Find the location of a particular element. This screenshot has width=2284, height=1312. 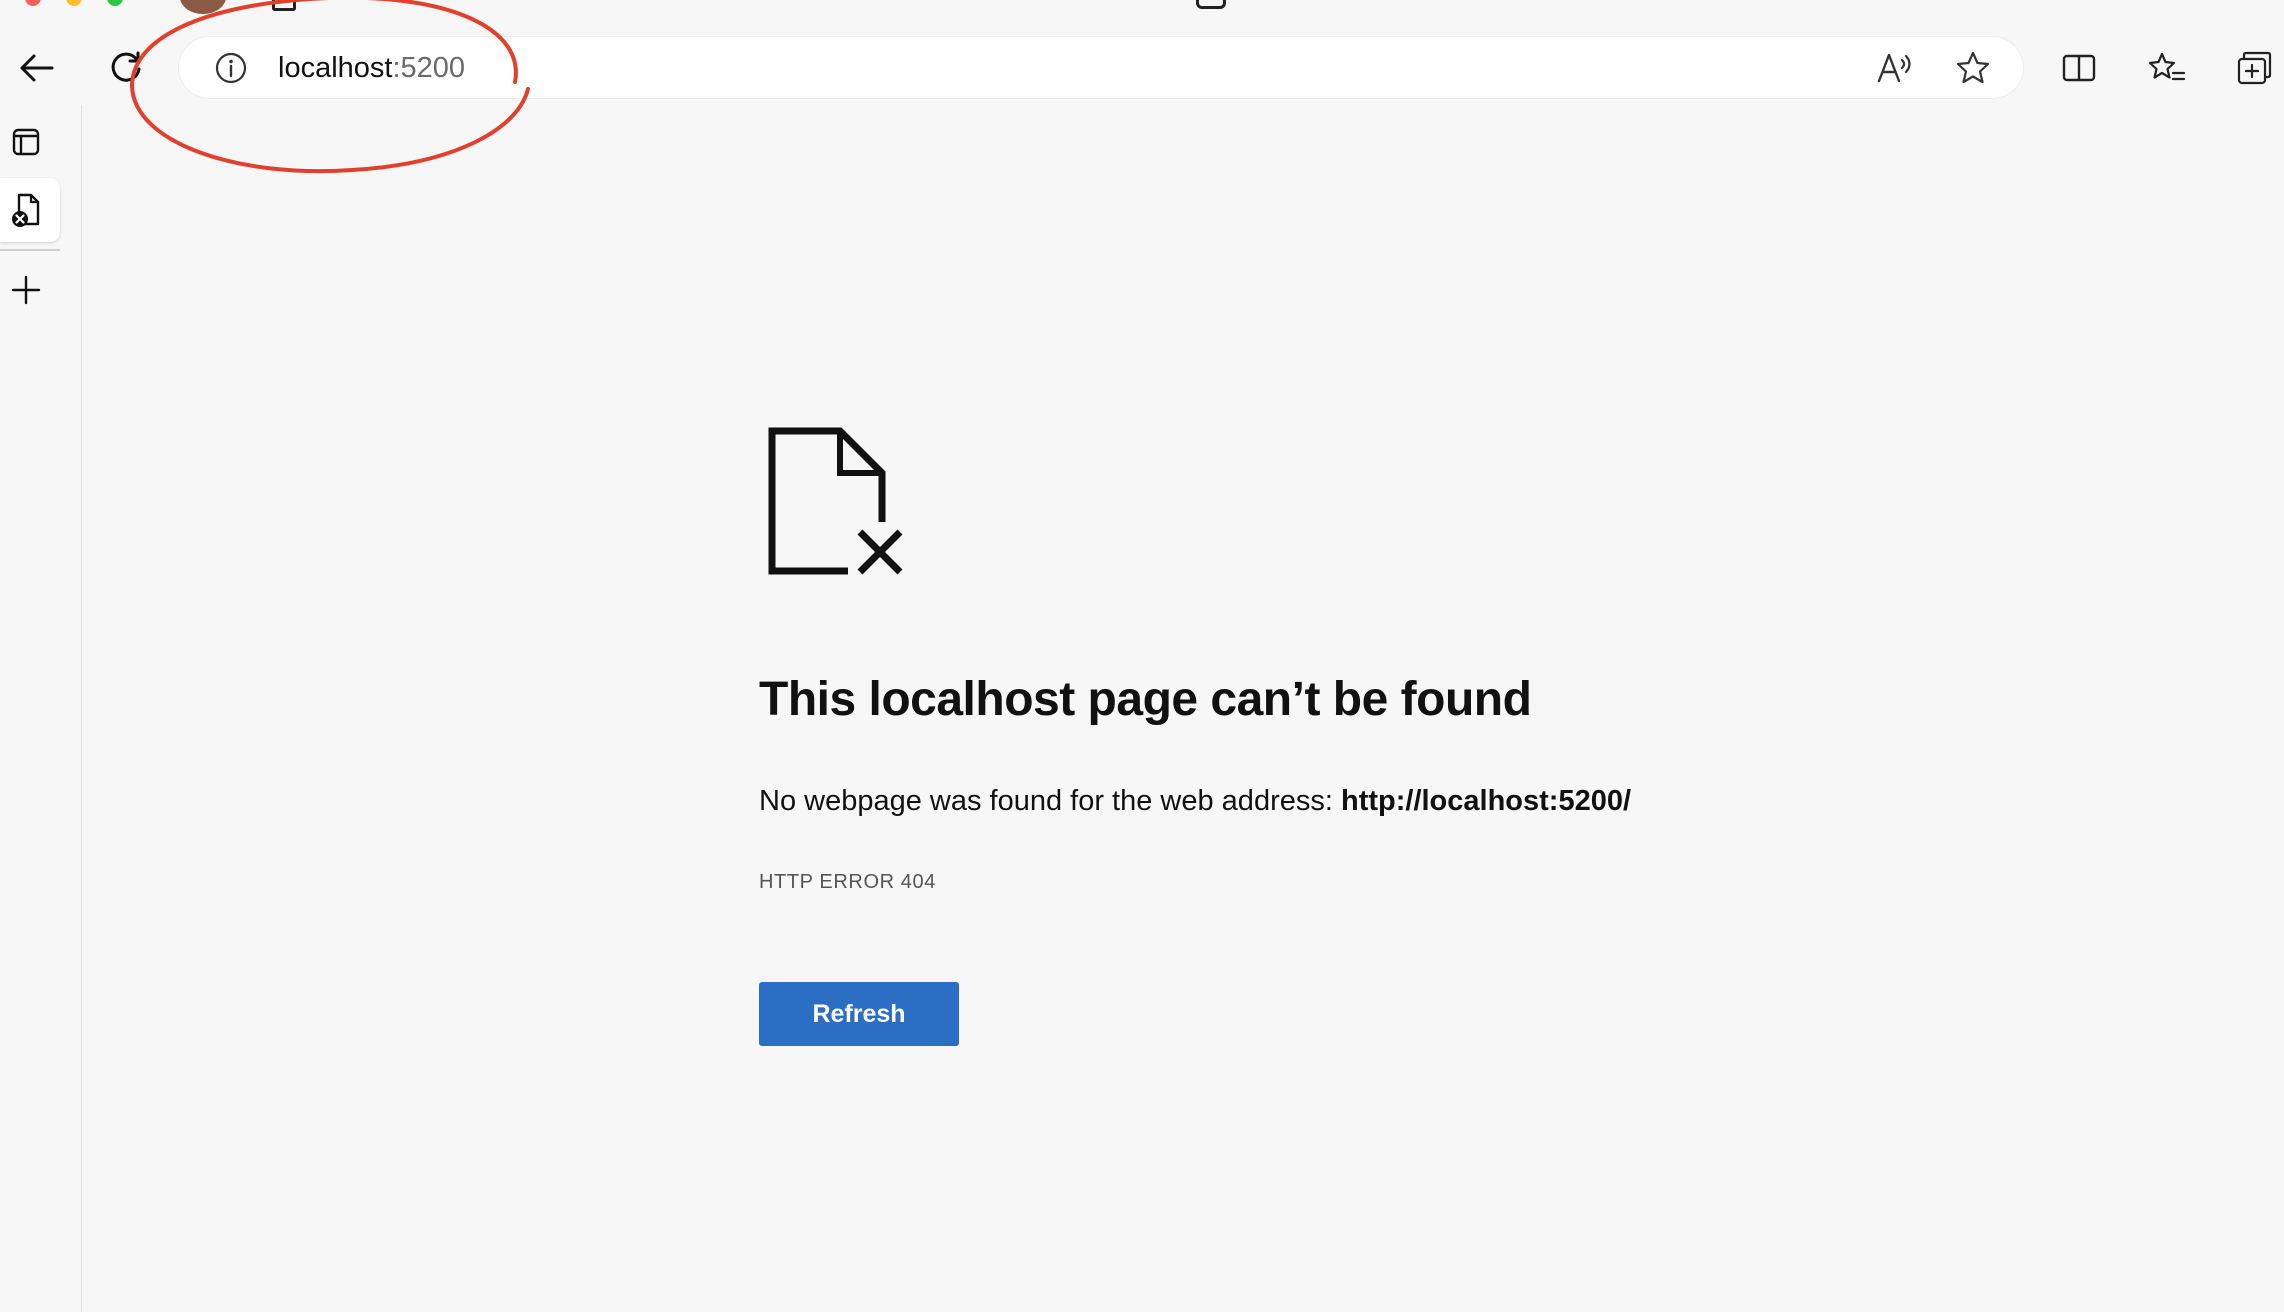

info-icon is located at coordinates (231, 68).